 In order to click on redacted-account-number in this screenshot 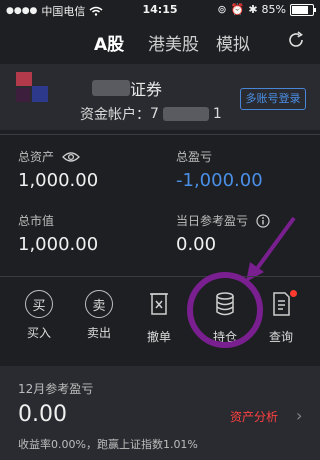, I will do `click(185, 114)`.